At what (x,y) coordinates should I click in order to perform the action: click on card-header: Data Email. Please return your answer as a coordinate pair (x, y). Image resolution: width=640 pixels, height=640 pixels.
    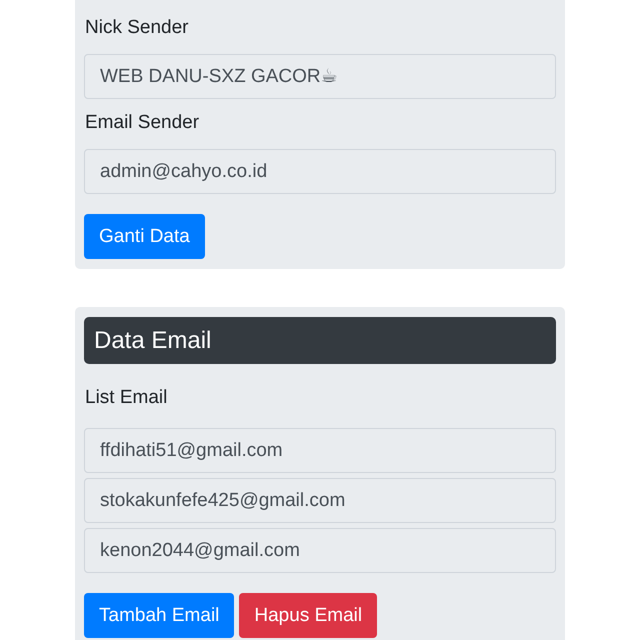
    Looking at the image, I should click on (320, 340).